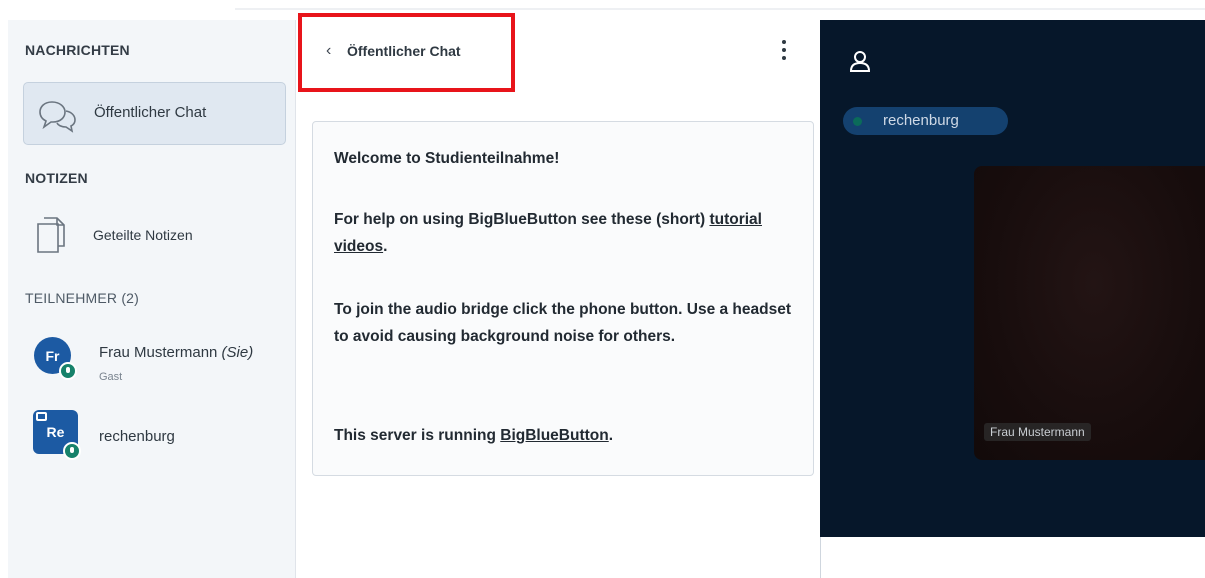 The height and width of the screenshot is (578, 1205). What do you see at coordinates (57, 117) in the screenshot?
I see `chat-bubbles-icon` at bounding box center [57, 117].